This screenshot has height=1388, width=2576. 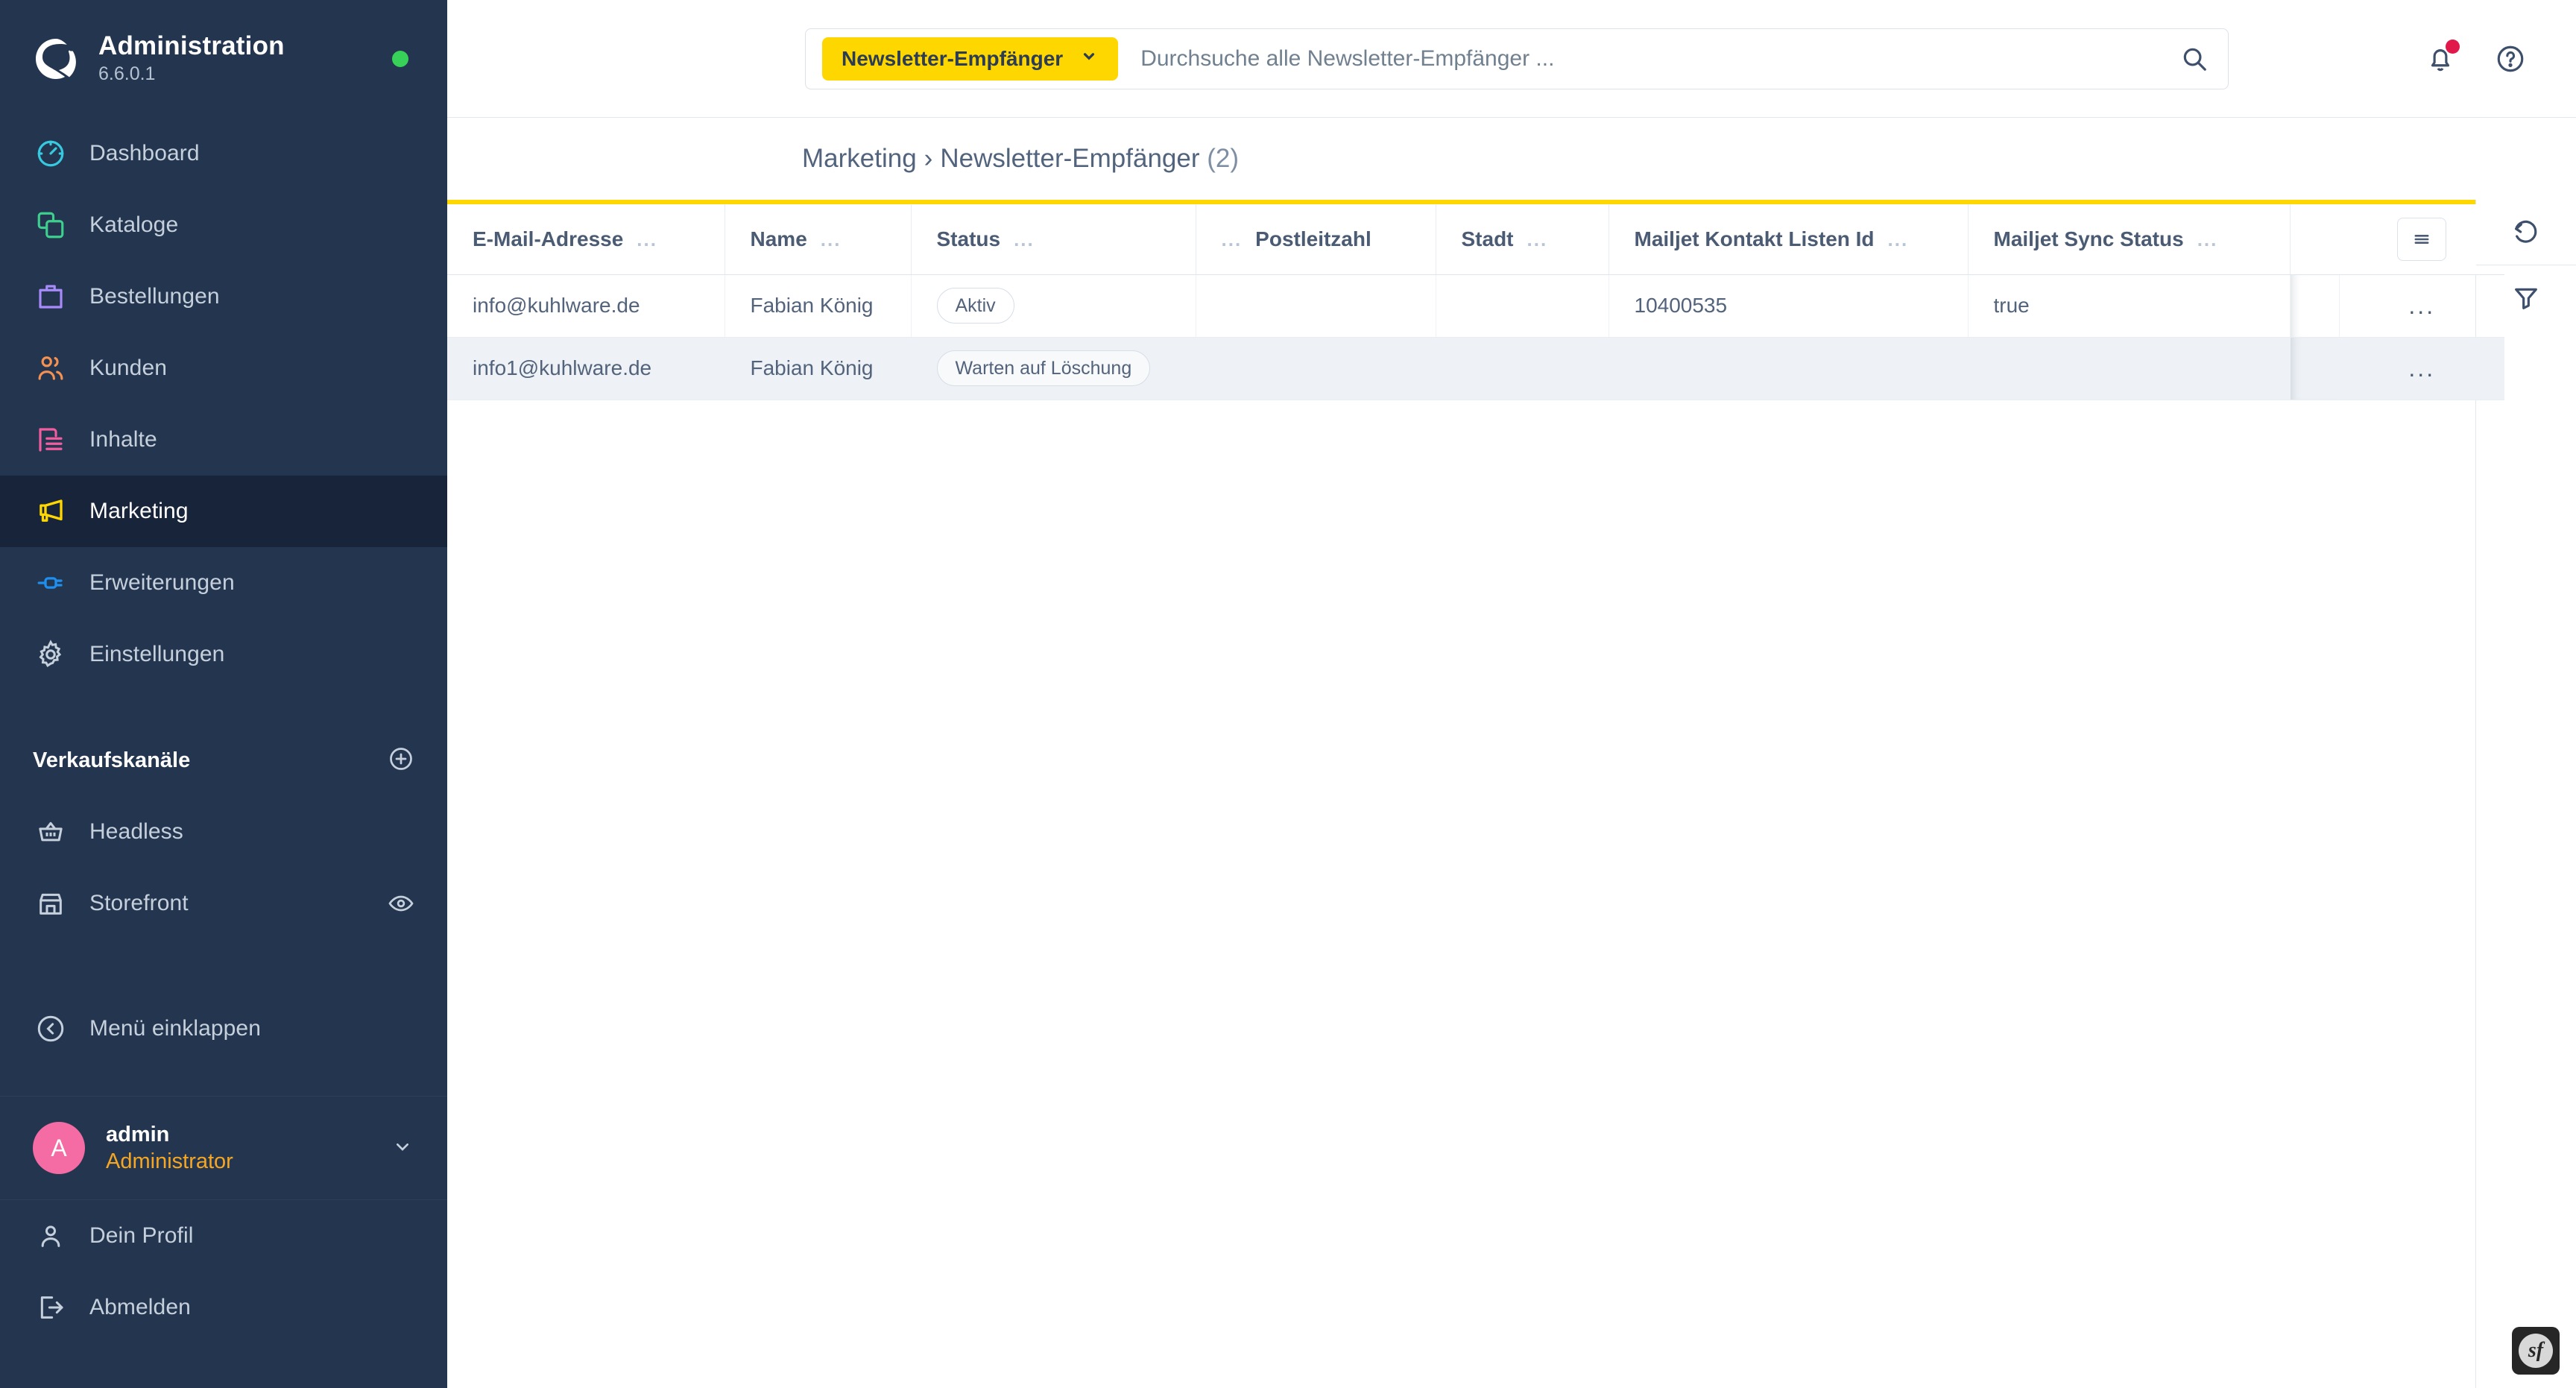 What do you see at coordinates (223, 440) in the screenshot?
I see `sidebar-item-inhalte: Inhalte` at bounding box center [223, 440].